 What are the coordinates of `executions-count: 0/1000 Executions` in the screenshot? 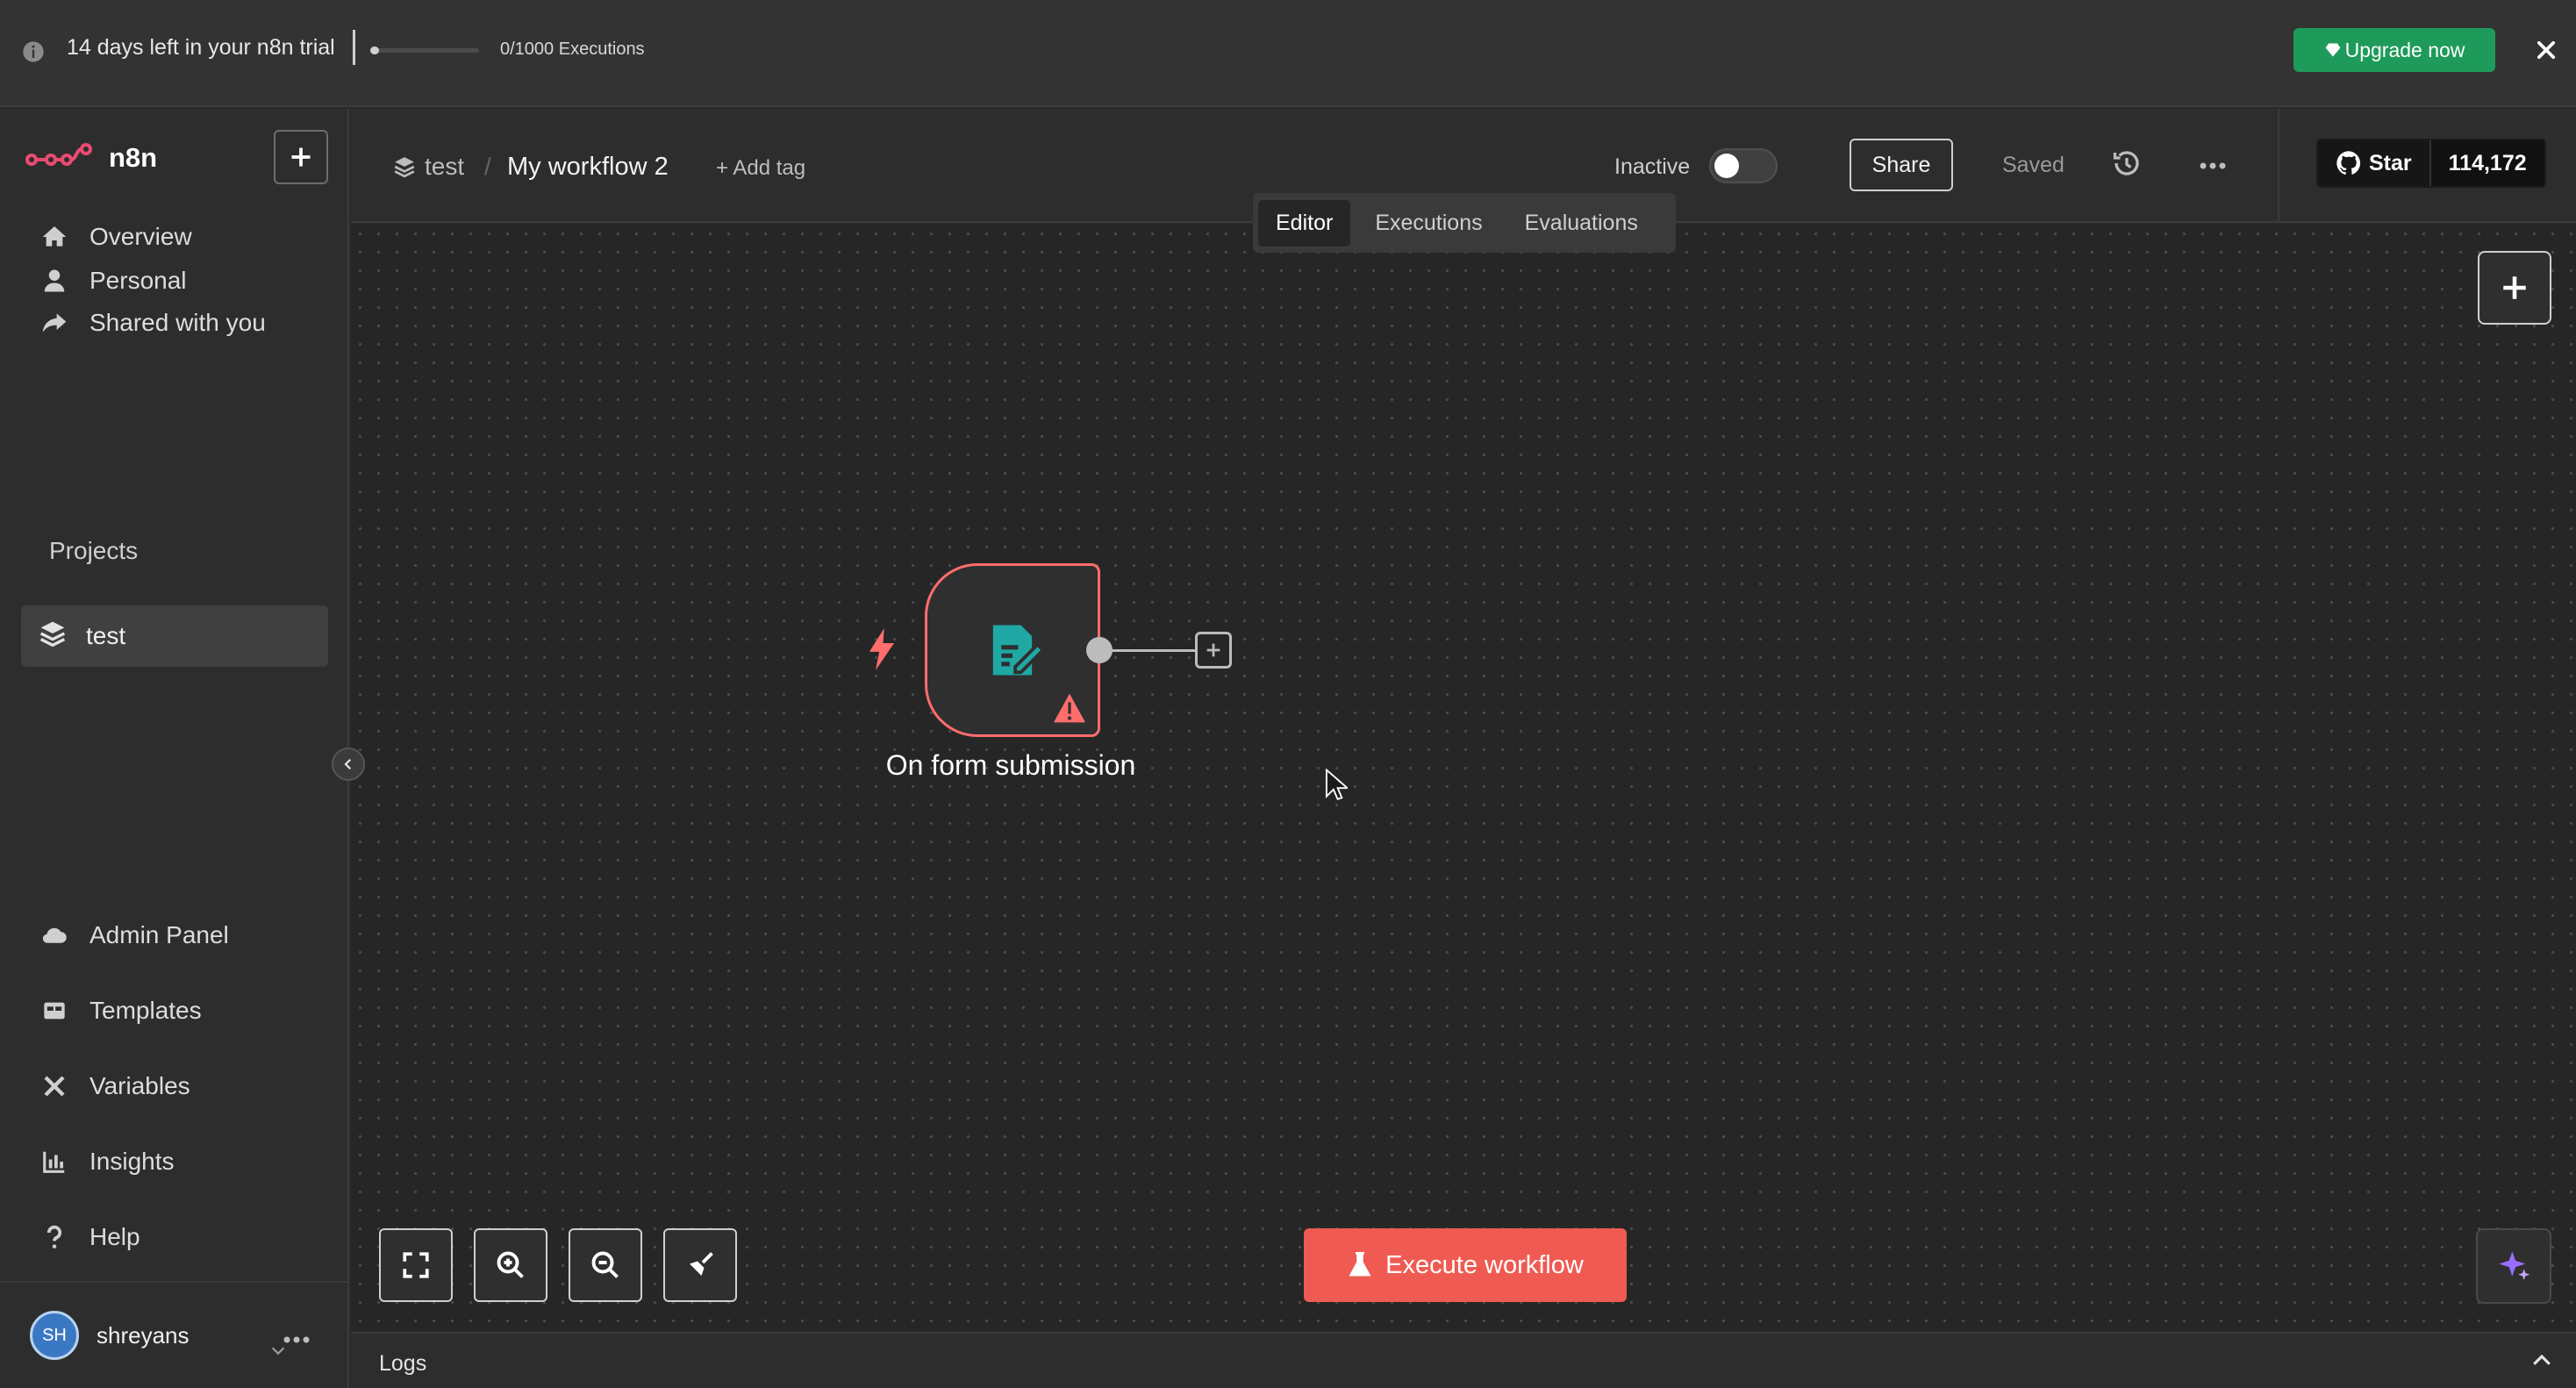 It's located at (572, 49).